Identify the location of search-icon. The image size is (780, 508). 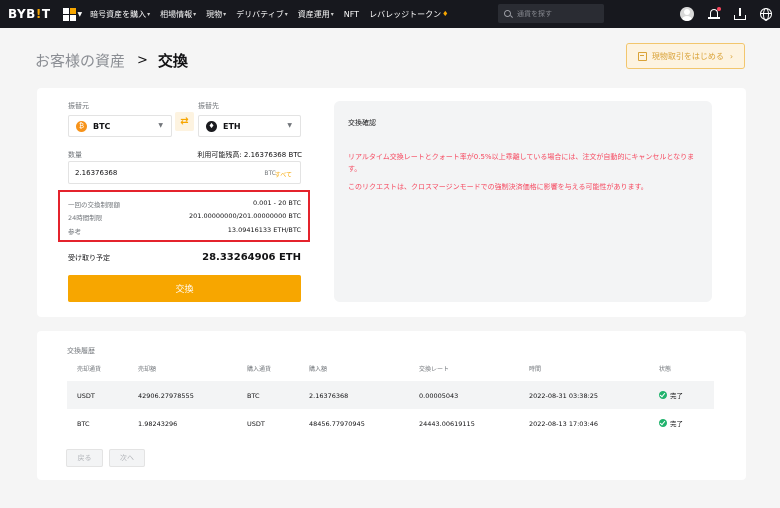
(507, 13).